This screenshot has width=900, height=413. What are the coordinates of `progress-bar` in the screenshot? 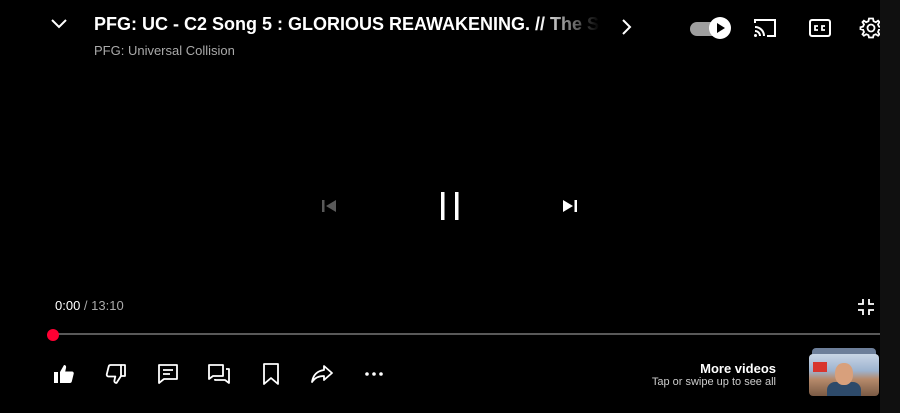 It's located at (468, 334).